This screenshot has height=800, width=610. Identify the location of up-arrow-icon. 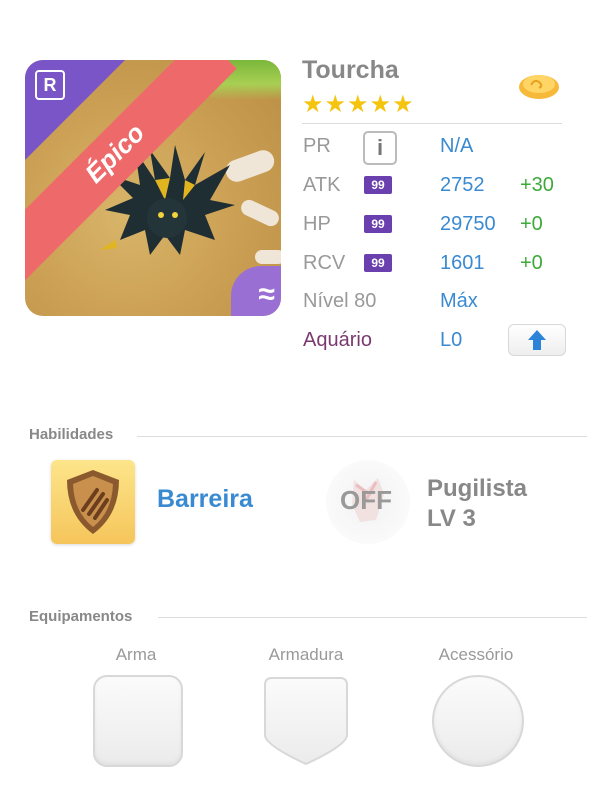
(537, 340).